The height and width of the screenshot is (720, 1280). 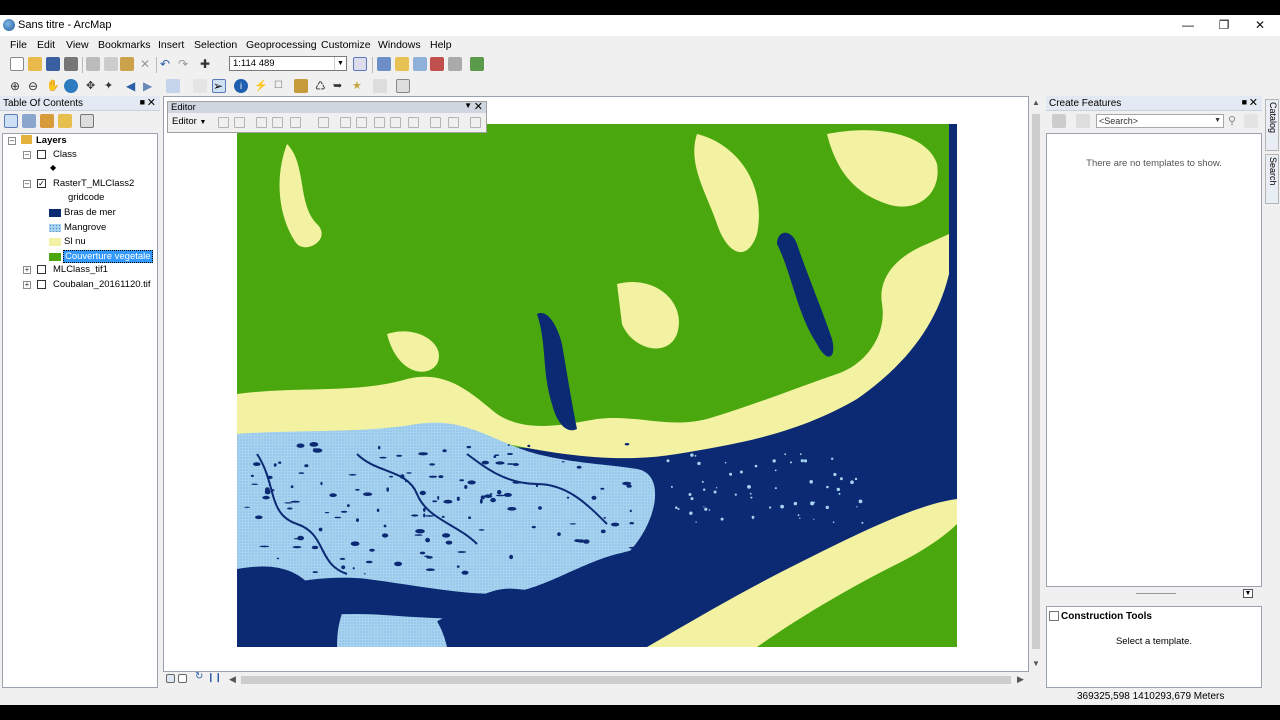 What do you see at coordinates (17, 86) in the screenshot?
I see `zoom-in-icon: ⊕` at bounding box center [17, 86].